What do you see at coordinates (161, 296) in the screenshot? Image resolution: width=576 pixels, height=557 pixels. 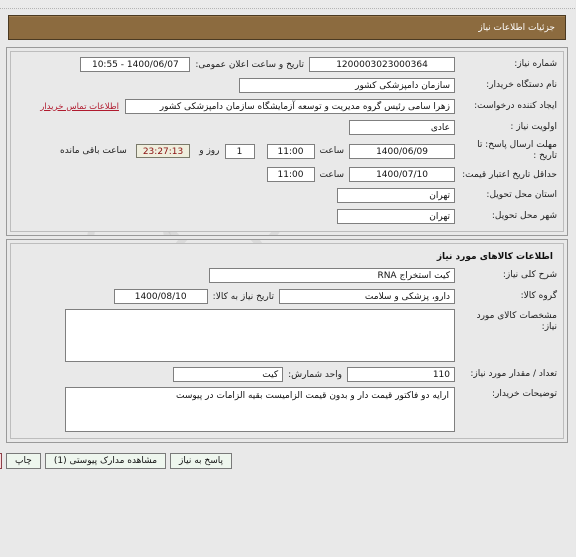 I see `need-date-field: 1400/08/10` at bounding box center [161, 296].